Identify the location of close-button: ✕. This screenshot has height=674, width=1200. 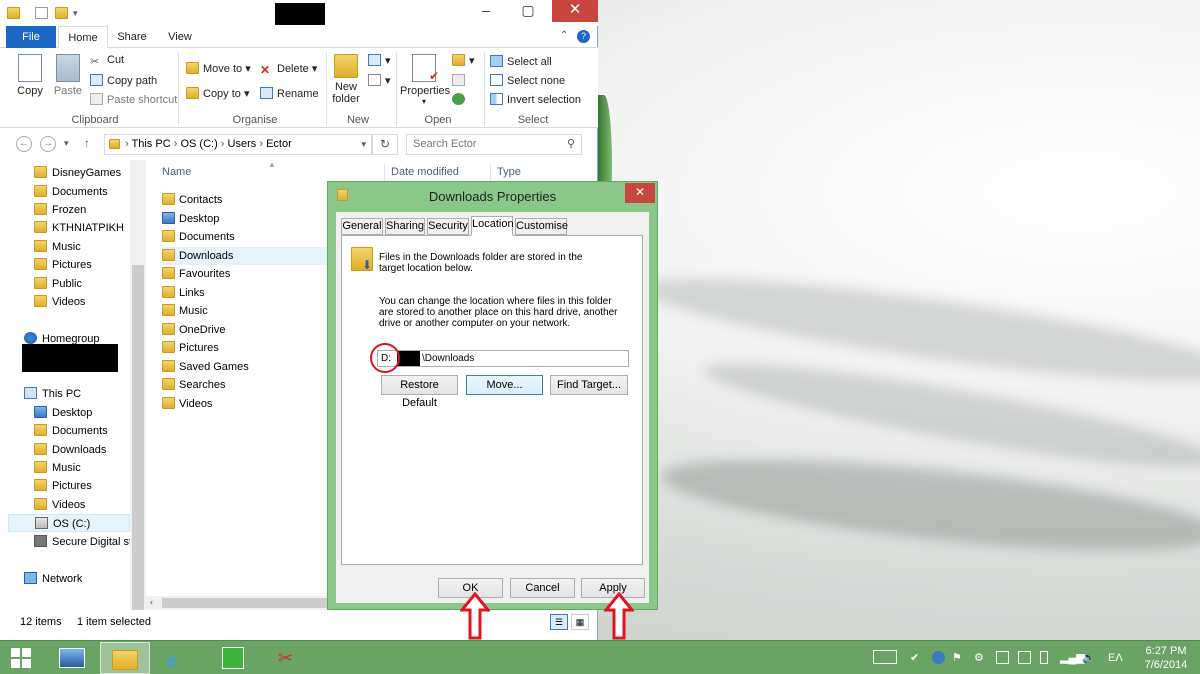
(575, 11).